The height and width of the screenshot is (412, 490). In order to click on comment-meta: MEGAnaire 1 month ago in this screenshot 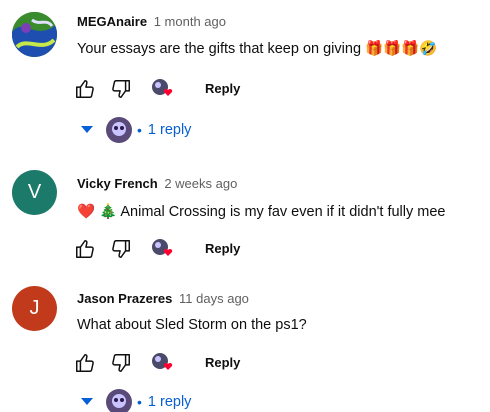, I will do `click(151, 21)`.